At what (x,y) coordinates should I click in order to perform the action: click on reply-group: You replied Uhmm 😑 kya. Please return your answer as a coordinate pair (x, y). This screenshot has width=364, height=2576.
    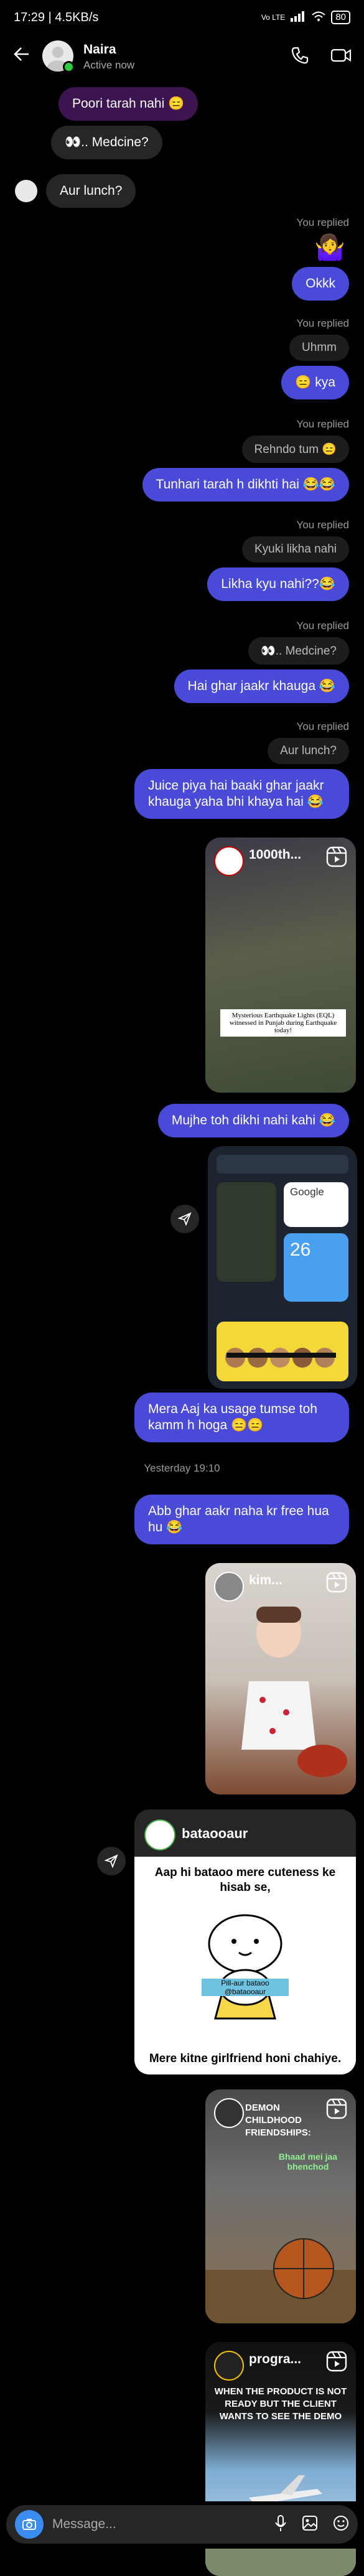
    Looking at the image, I should click on (315, 358).